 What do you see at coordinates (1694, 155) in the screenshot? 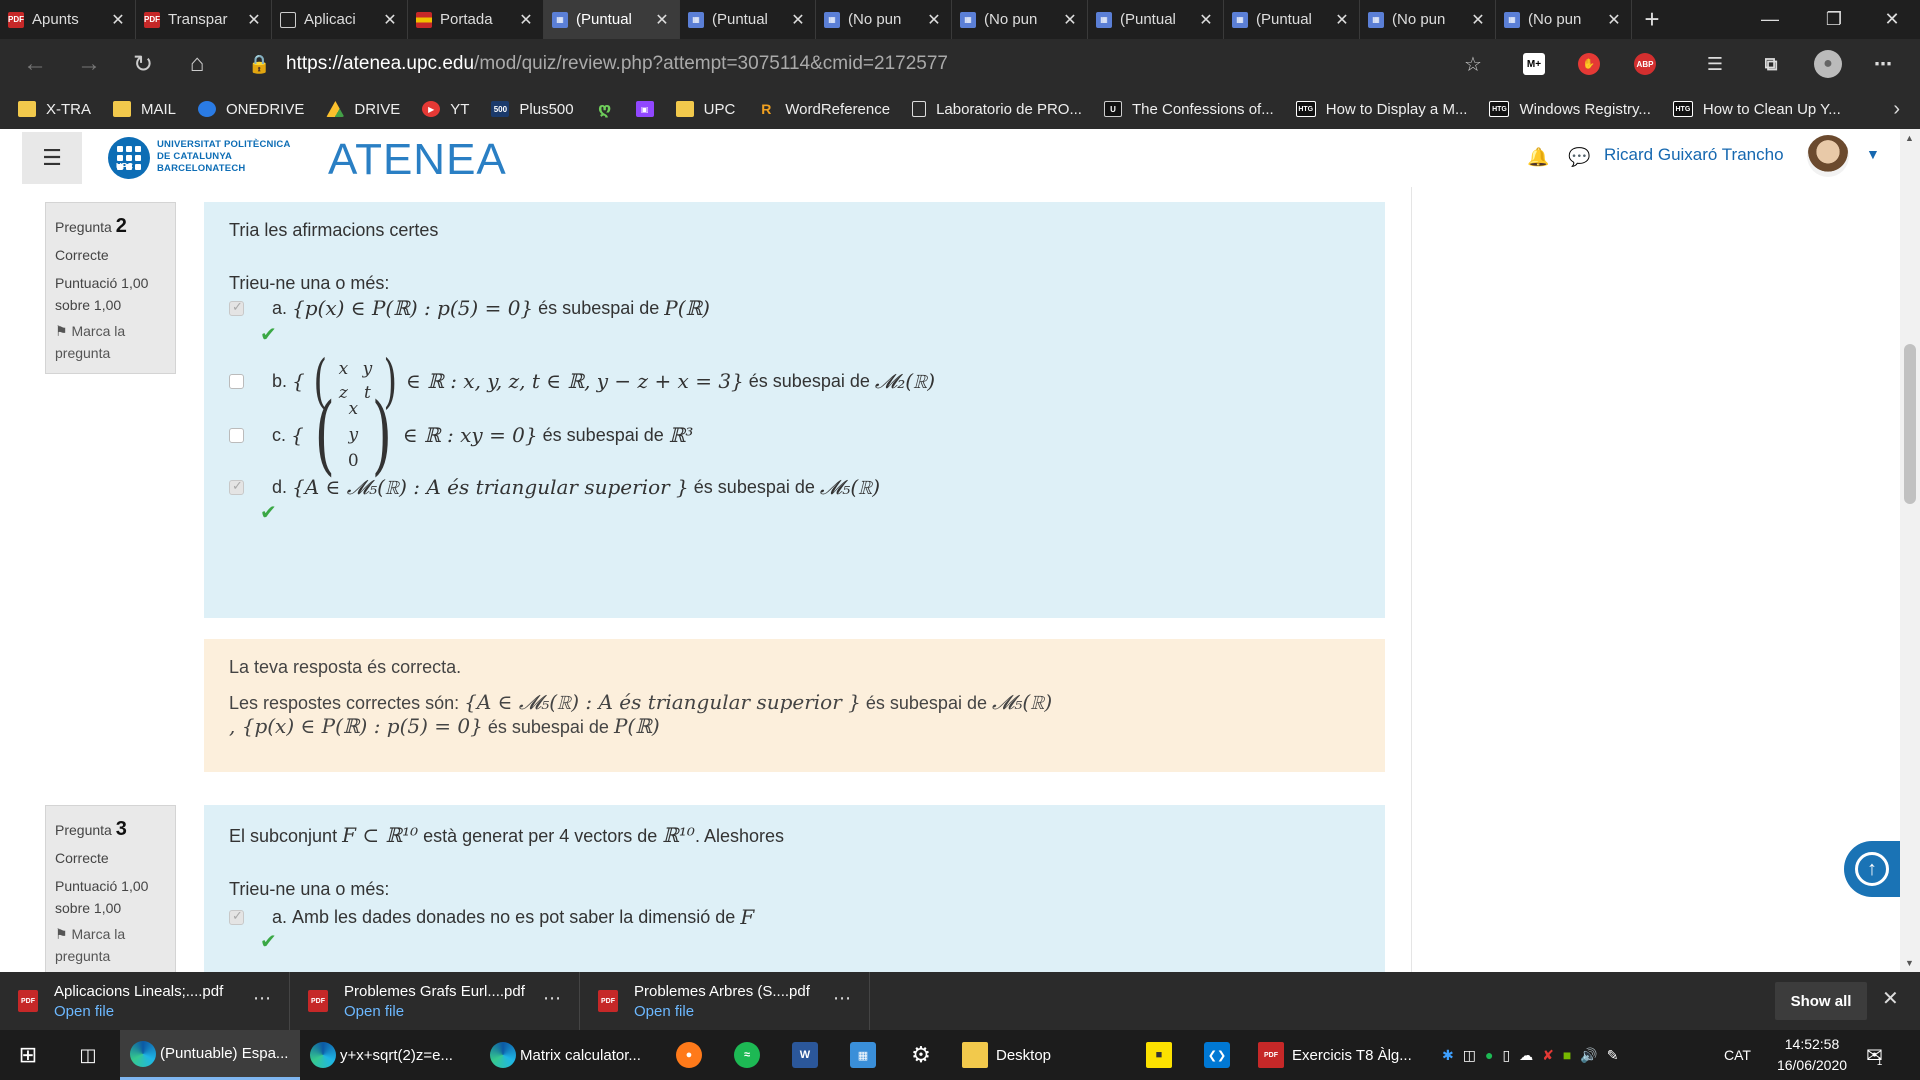
I see `user-name: Ricard Guixaró Trancho` at bounding box center [1694, 155].